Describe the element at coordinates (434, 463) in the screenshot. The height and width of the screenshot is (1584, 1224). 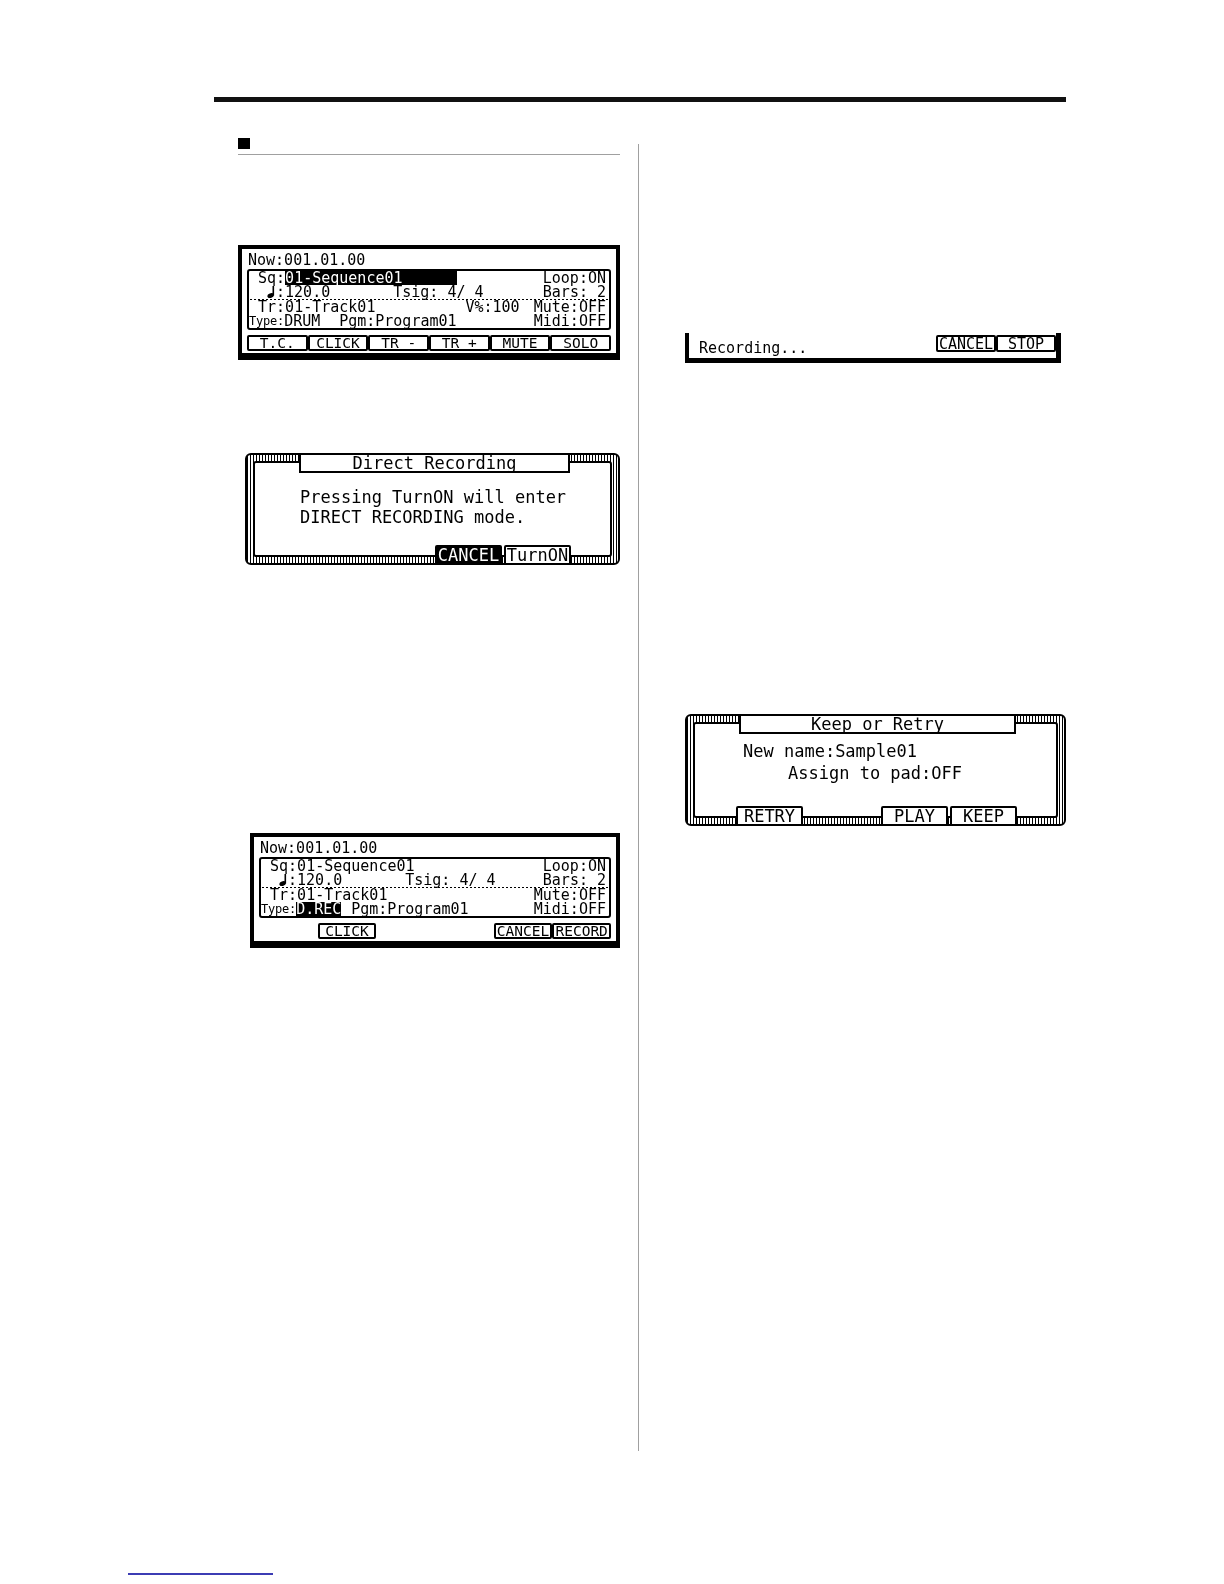
I see `dialog-title: Direct Recording` at that location.